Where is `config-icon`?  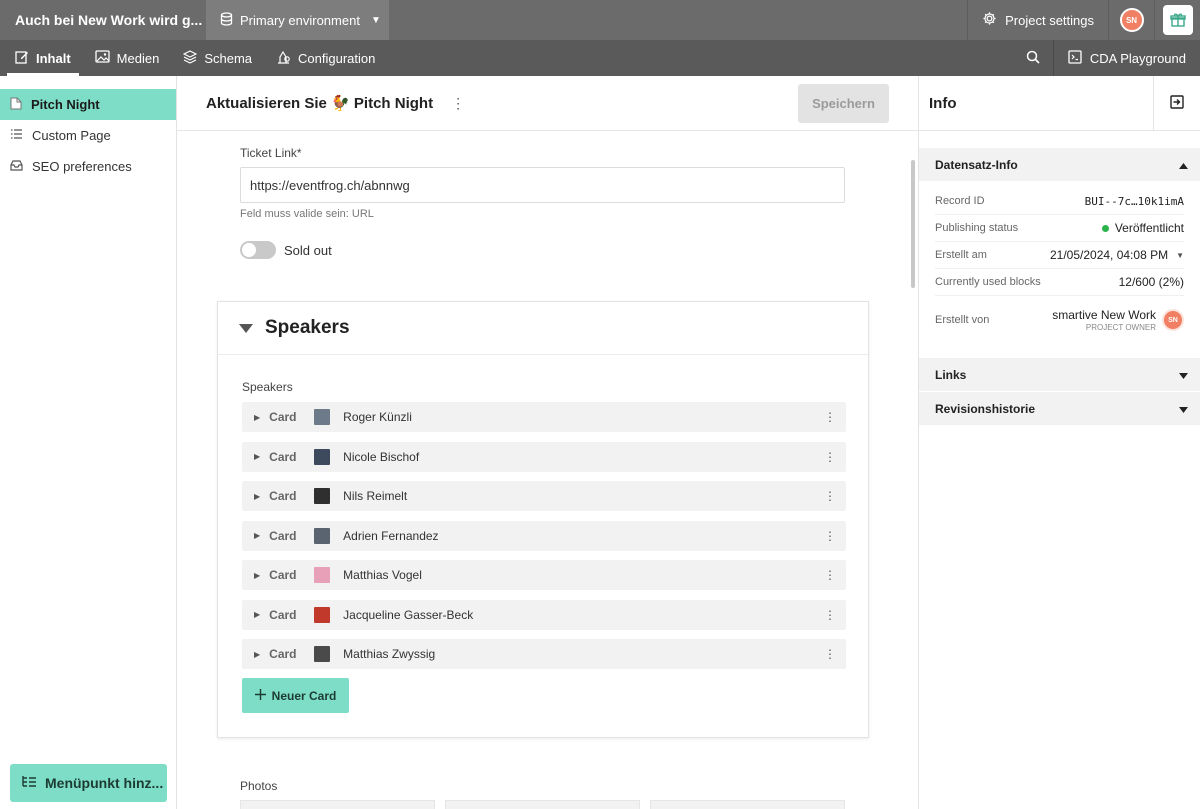
config-icon is located at coordinates (283, 58).